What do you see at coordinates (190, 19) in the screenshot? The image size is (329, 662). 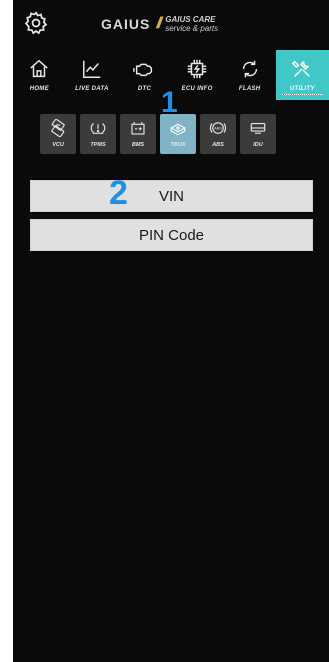 I see `brand-tagline-line1: GAIUS CARE` at bounding box center [190, 19].